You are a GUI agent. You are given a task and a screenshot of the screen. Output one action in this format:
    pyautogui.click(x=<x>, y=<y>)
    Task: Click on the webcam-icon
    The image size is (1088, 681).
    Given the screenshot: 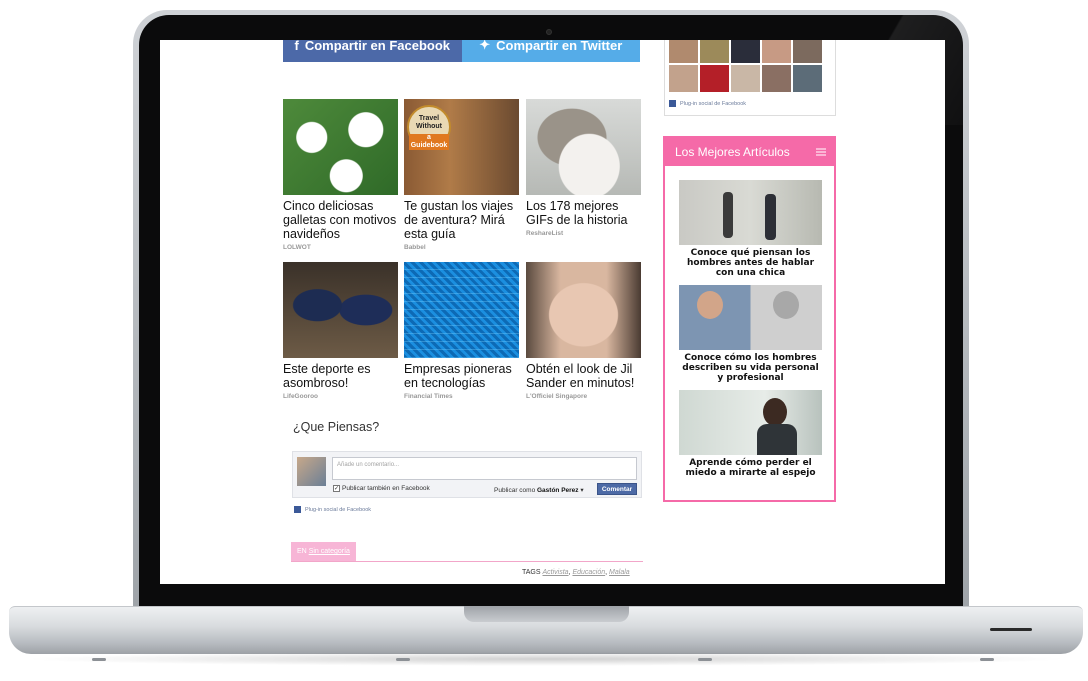 What is the action you would take?
    pyautogui.click(x=549, y=32)
    